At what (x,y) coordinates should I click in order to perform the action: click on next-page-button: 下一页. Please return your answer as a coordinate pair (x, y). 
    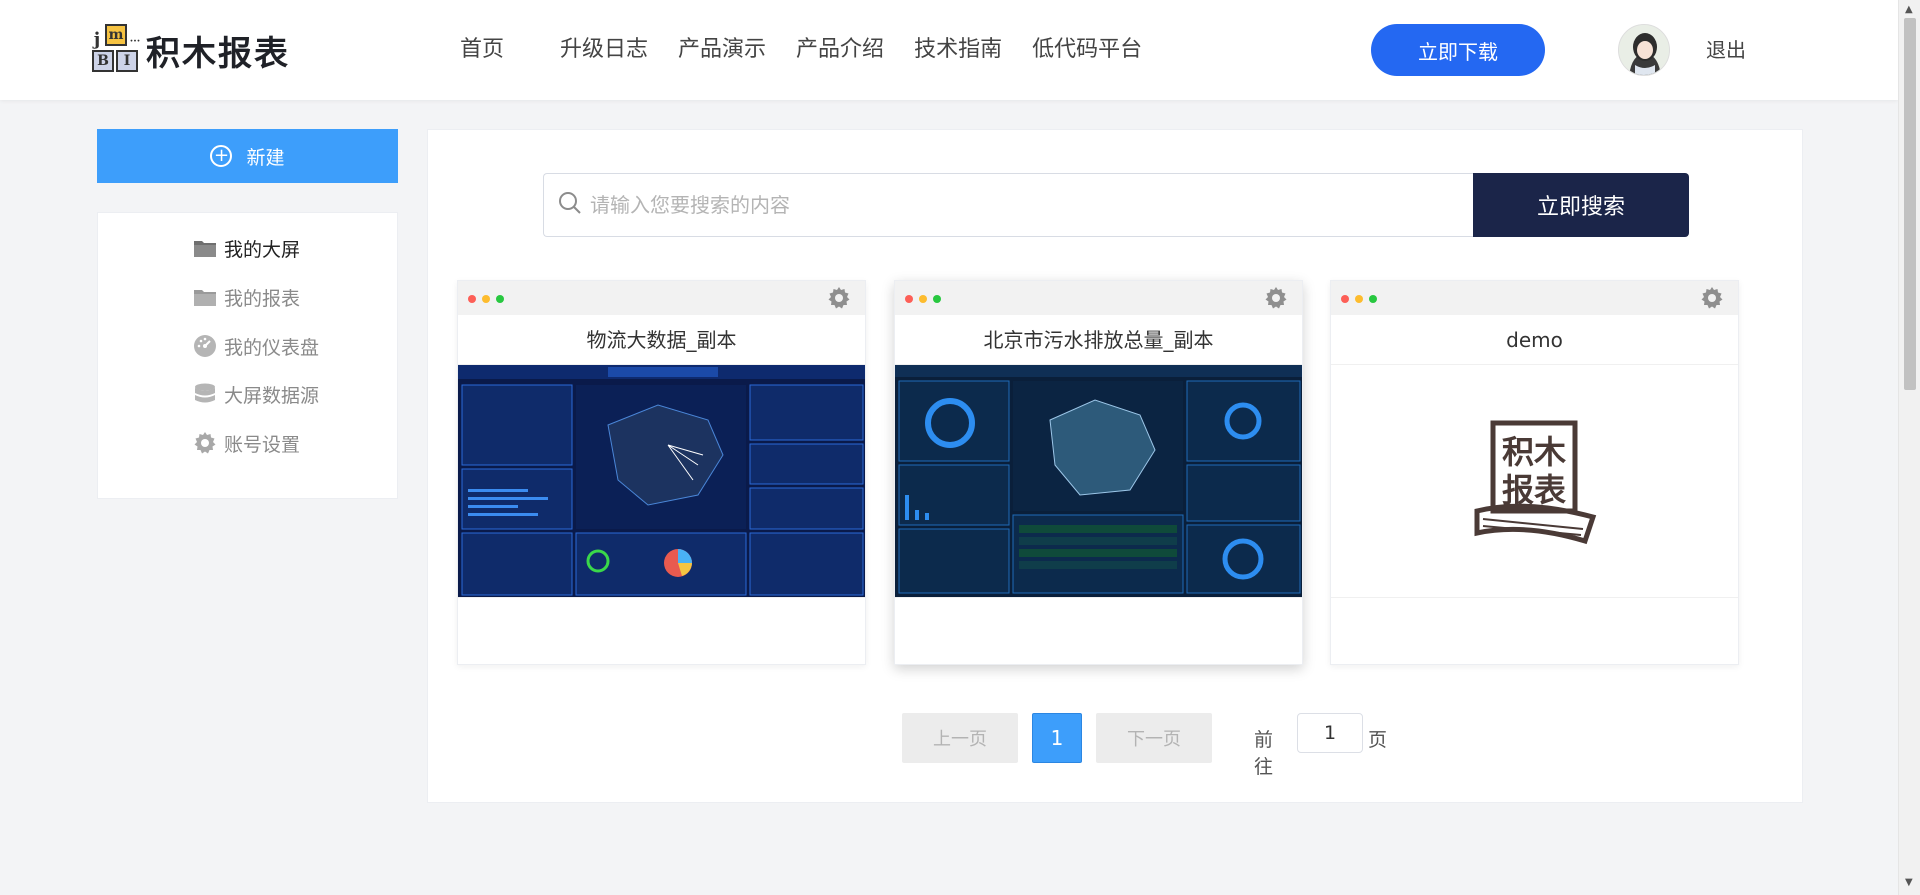
    Looking at the image, I should click on (1154, 738).